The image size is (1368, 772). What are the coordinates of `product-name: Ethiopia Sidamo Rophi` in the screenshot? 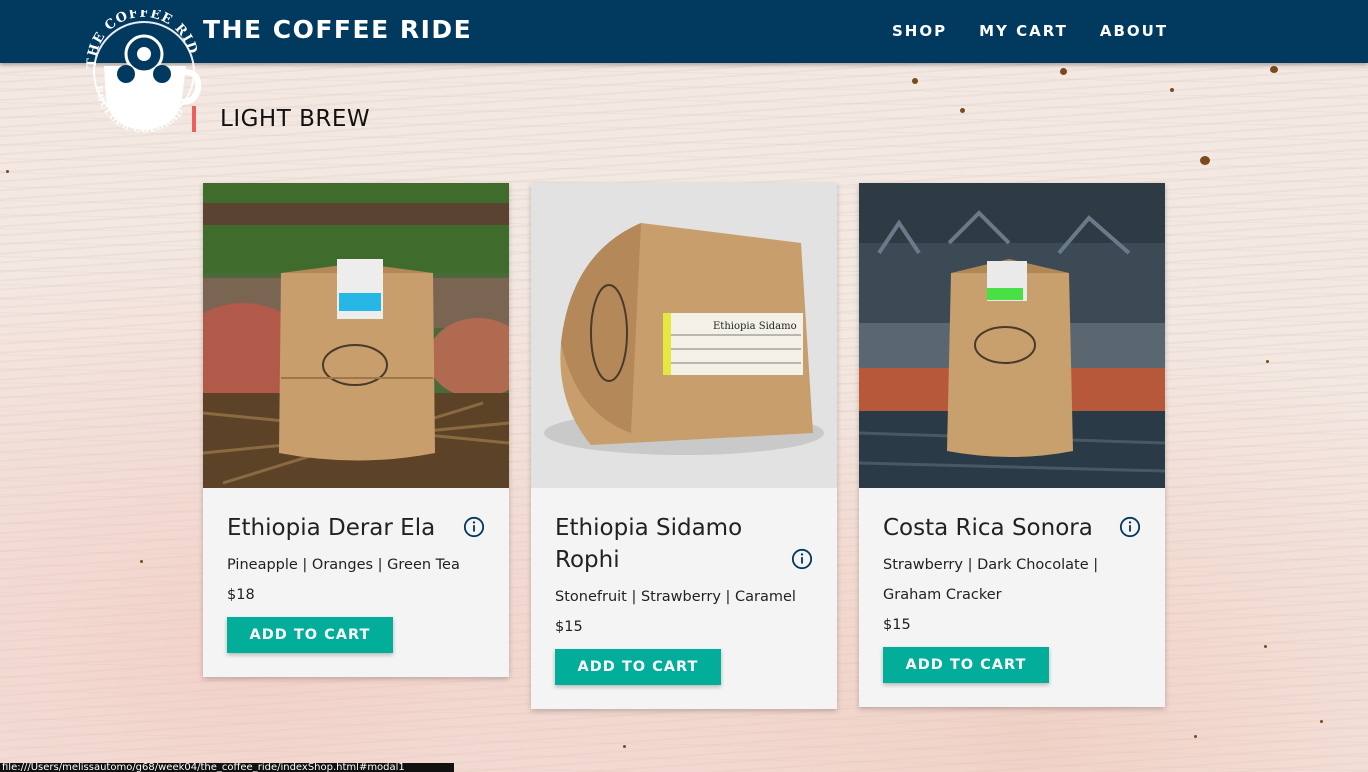 It's located at (670, 544).